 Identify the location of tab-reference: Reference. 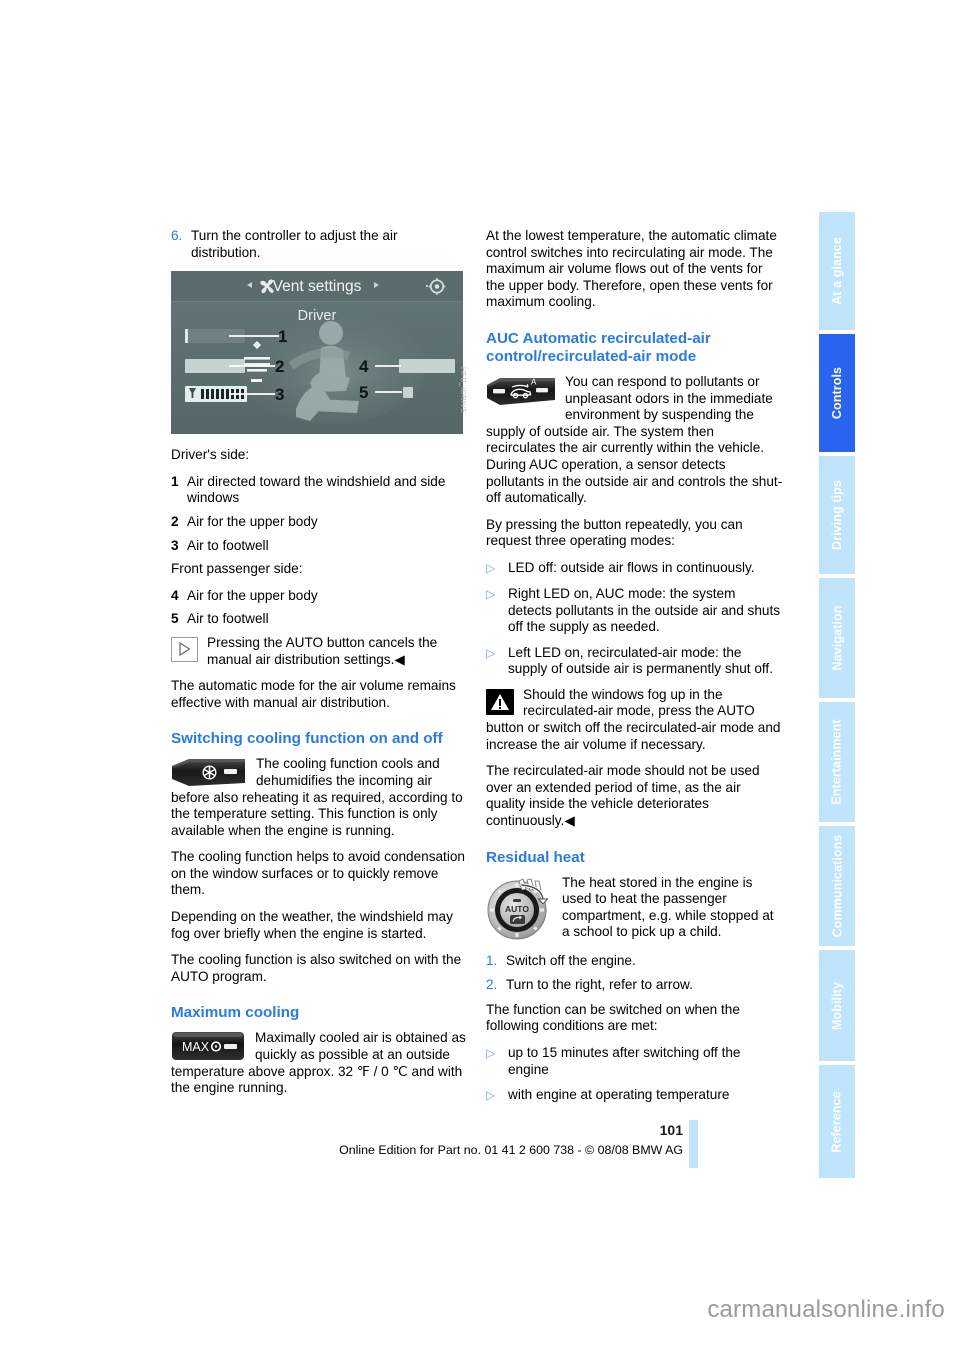
(837, 1121).